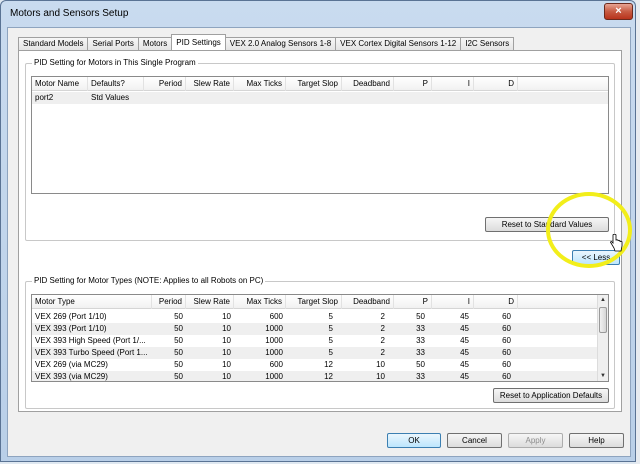 The image size is (640, 464). What do you see at coordinates (596, 257) in the screenshot?
I see `less-button: << Less` at bounding box center [596, 257].